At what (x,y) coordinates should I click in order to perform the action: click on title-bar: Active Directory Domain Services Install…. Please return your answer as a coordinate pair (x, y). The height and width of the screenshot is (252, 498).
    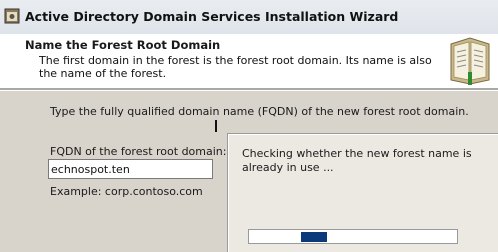
    Looking at the image, I should click on (249, 17).